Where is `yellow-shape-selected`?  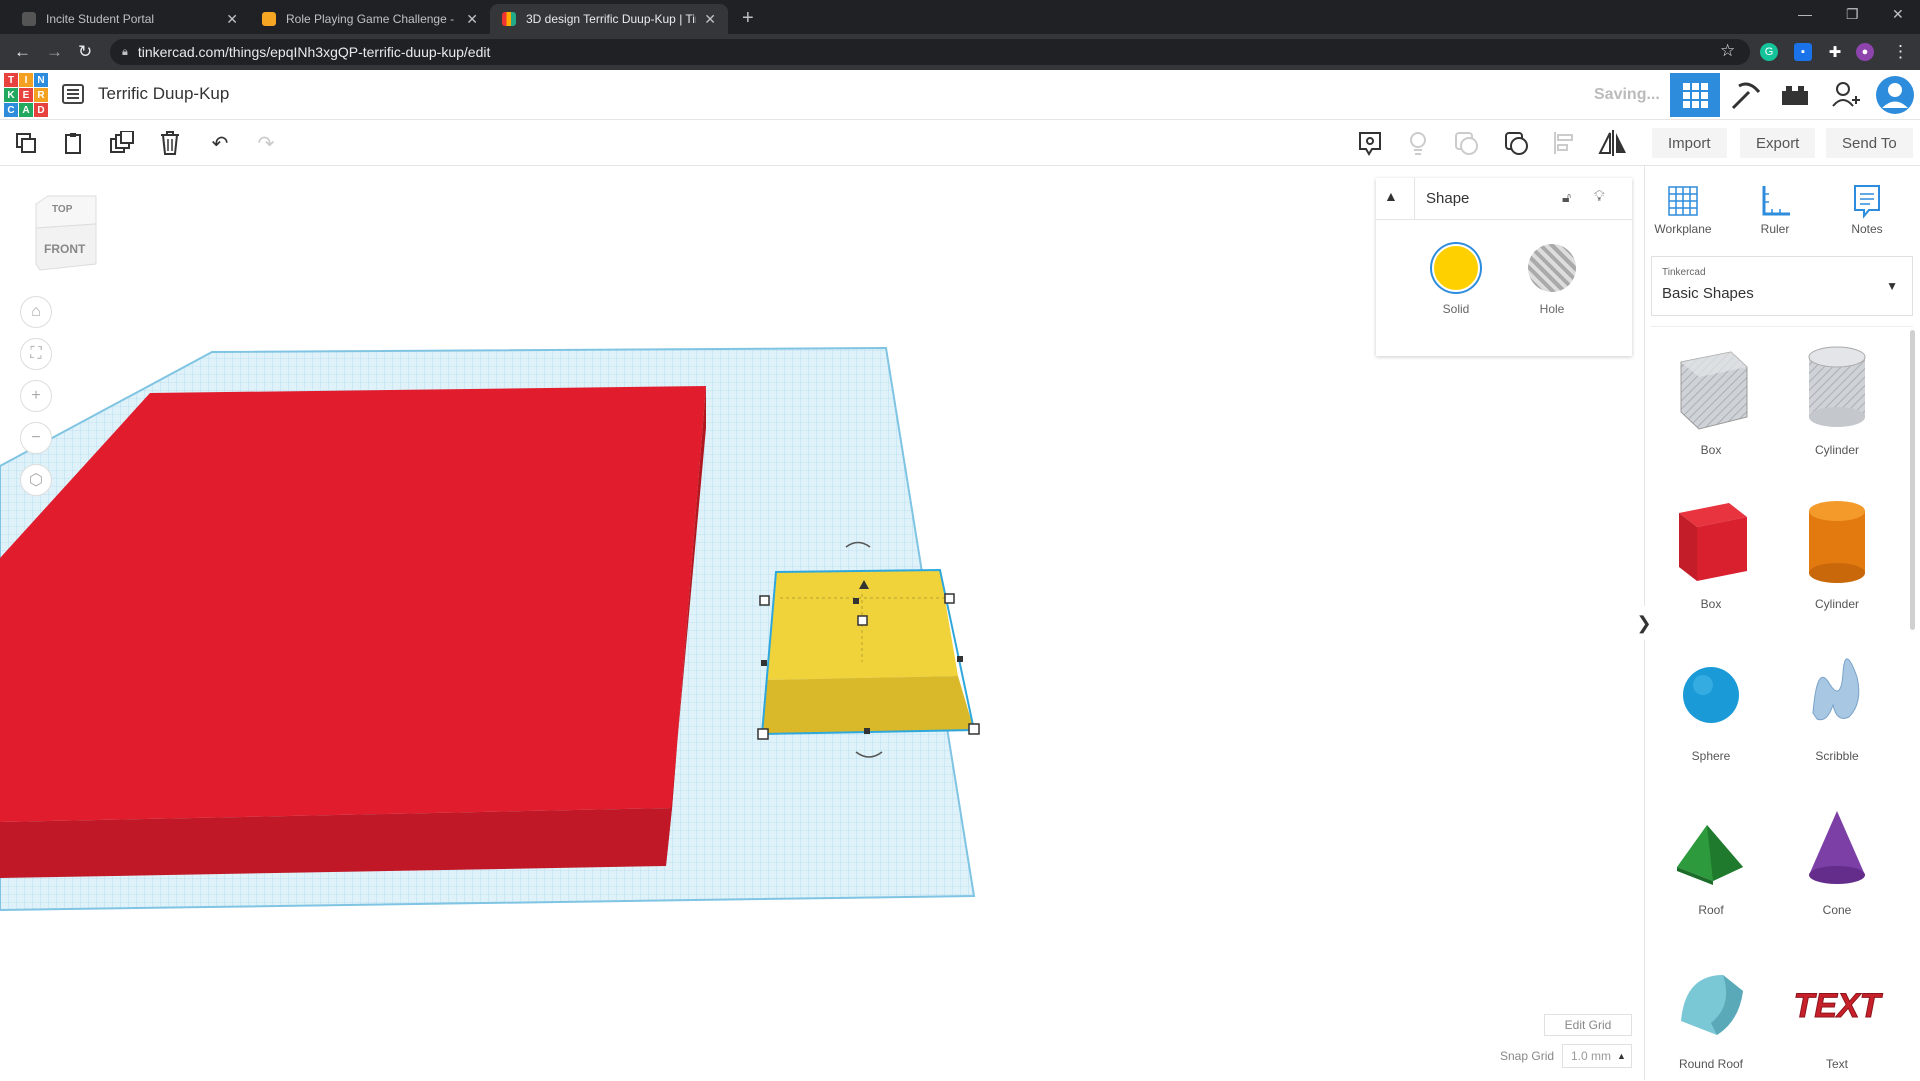 yellow-shape-selected is located at coordinates (868, 652).